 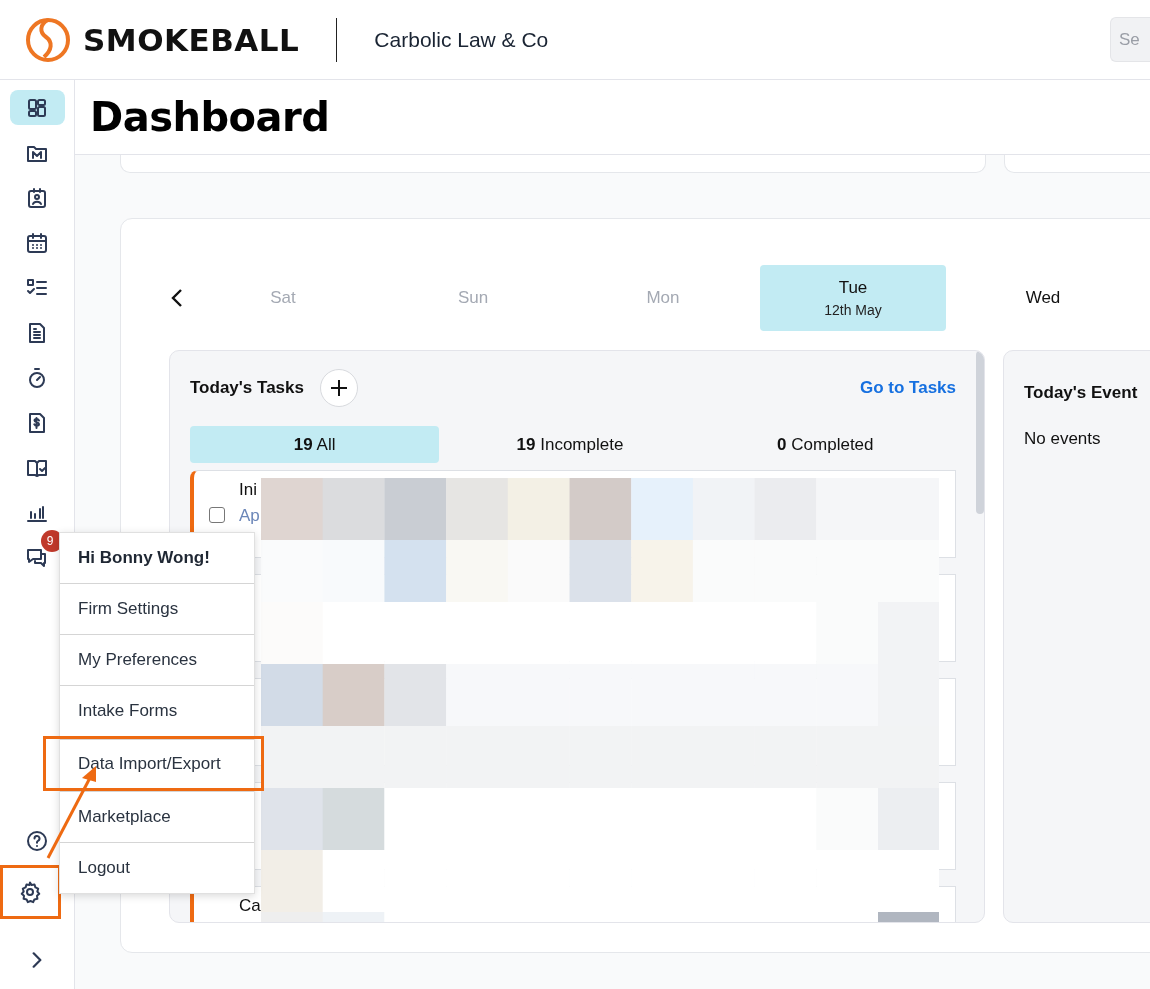 I want to click on filter-tab: 19 Incomplete, so click(x=570, y=444).